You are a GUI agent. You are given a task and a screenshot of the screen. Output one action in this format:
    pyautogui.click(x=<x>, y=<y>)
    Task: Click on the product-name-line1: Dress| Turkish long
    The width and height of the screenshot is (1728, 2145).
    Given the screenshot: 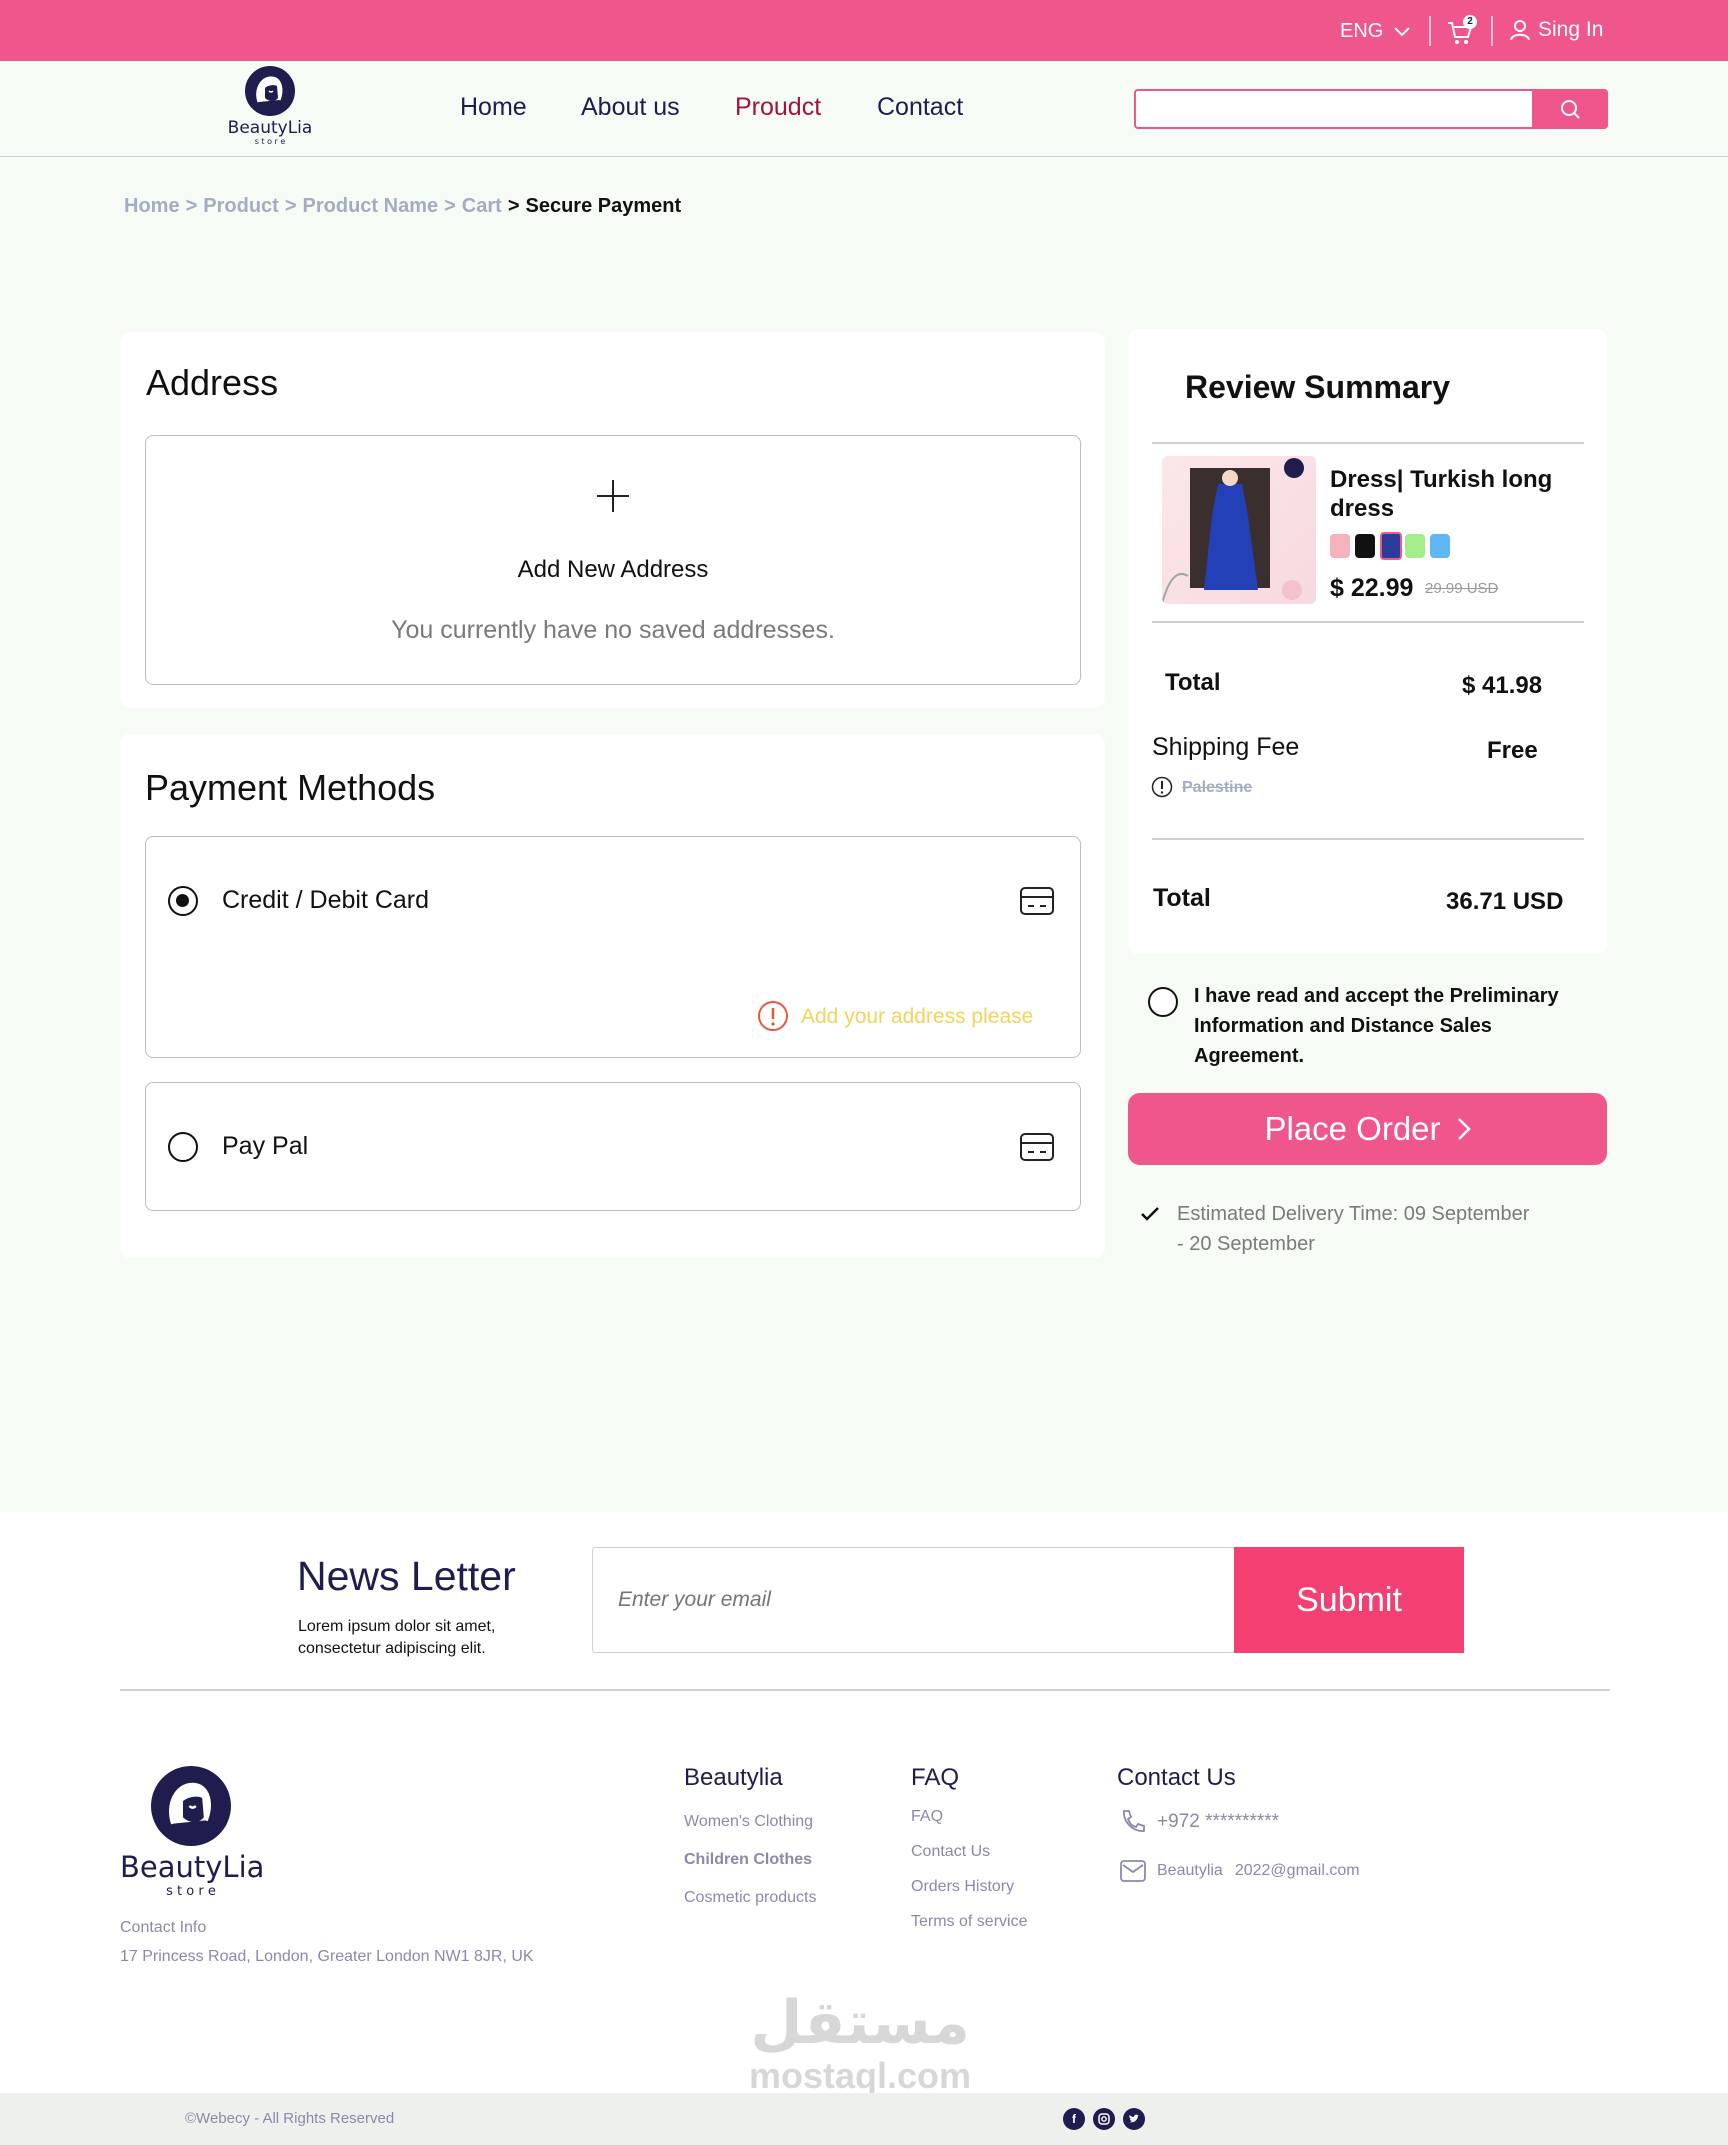 What is the action you would take?
    pyautogui.click(x=1441, y=479)
    